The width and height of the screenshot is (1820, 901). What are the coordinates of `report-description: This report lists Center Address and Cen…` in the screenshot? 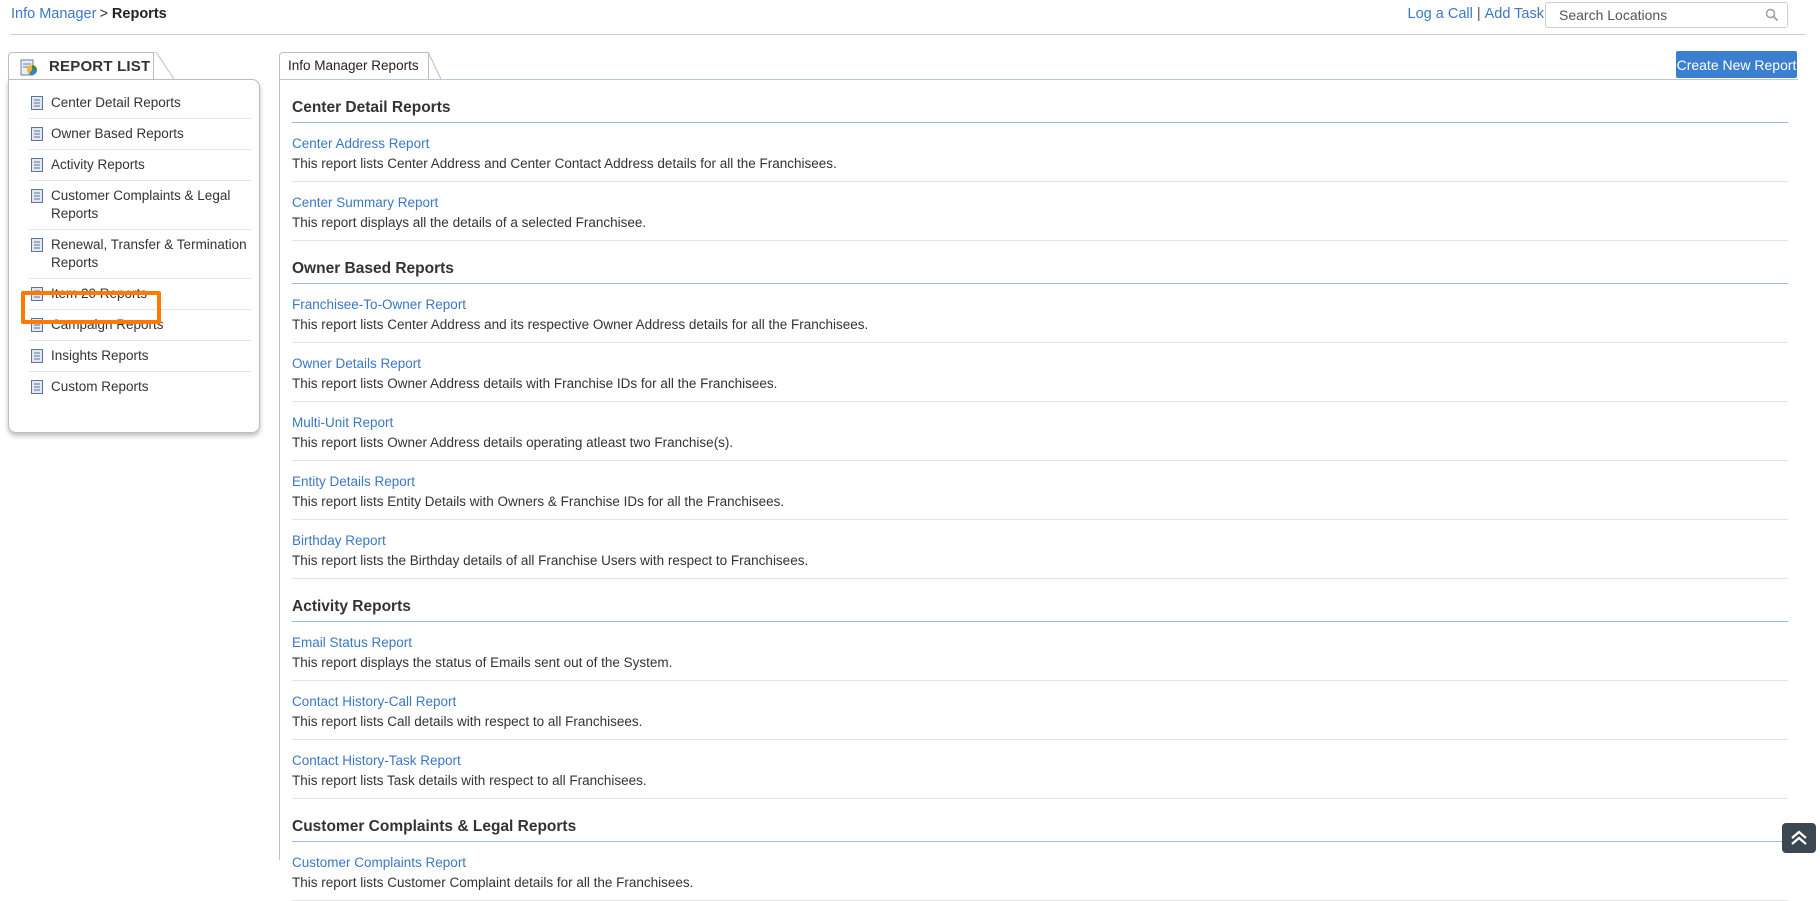 It's located at (564, 163).